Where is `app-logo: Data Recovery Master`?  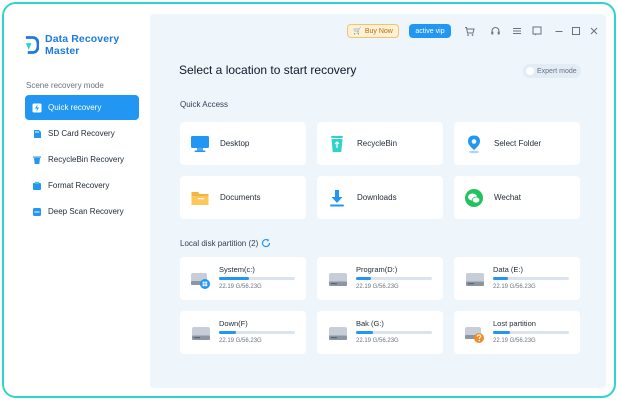
app-logo: Data Recovery Master is located at coordinates (87, 45).